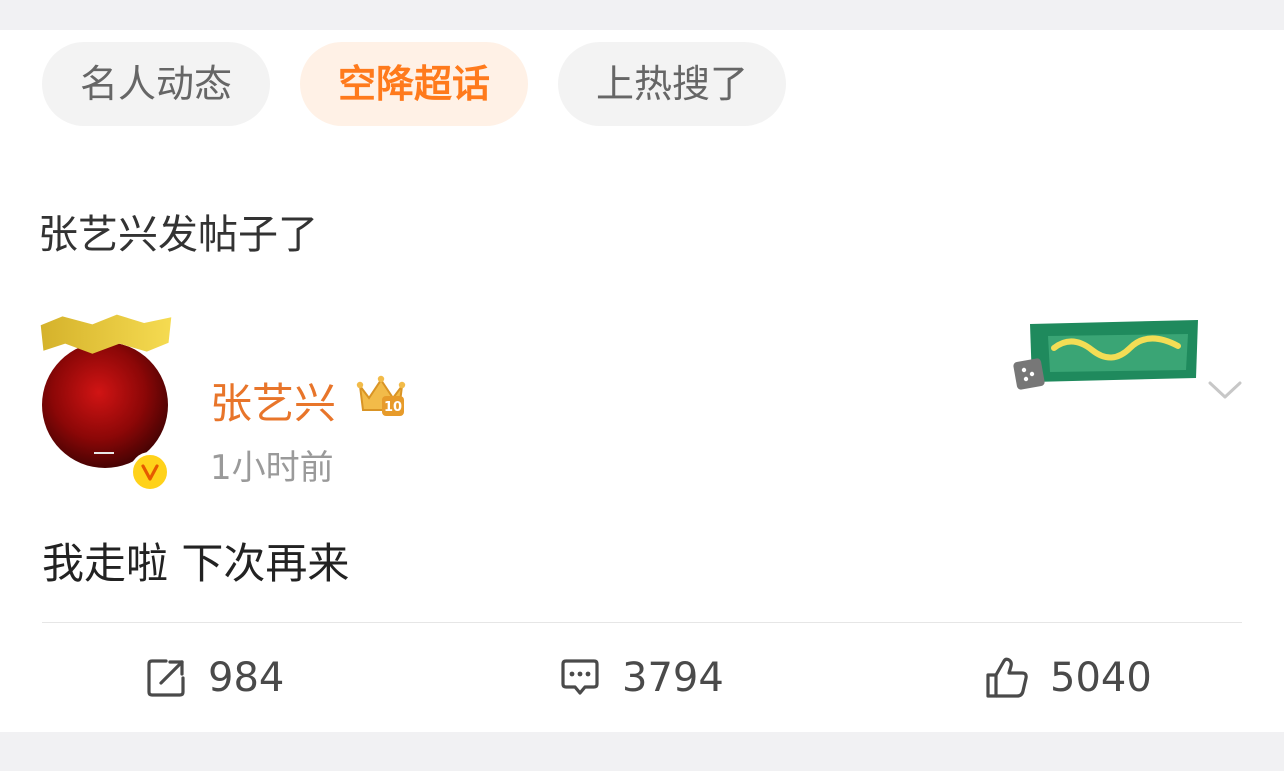  What do you see at coordinates (1101, 678) in the screenshot?
I see `like-count: 5040` at bounding box center [1101, 678].